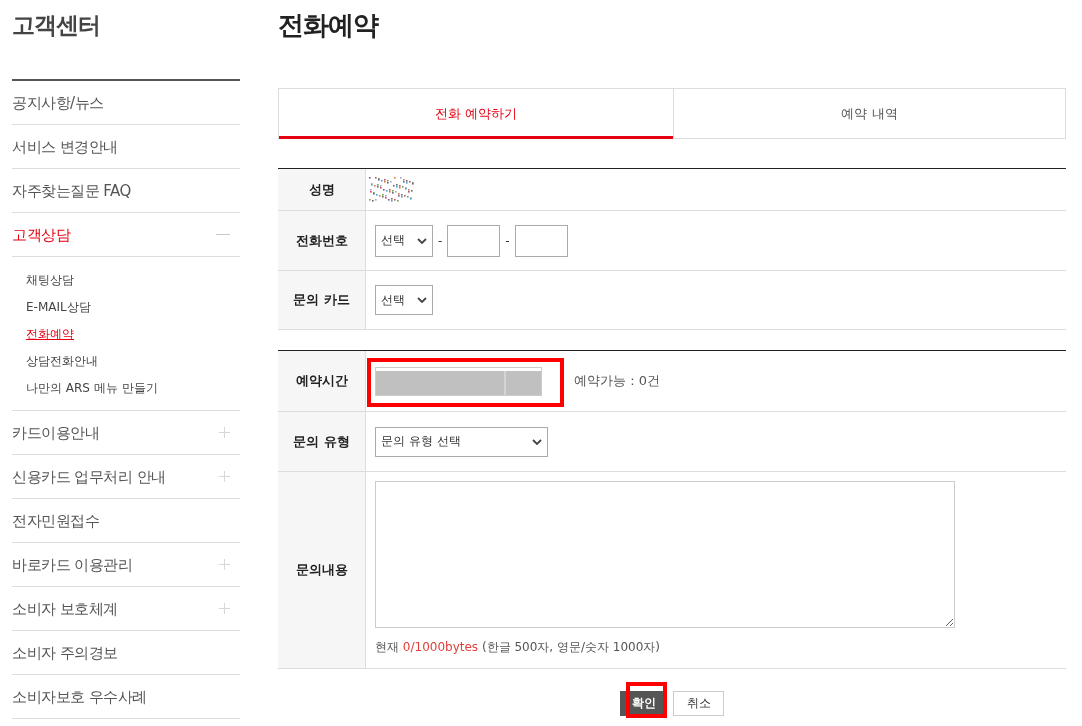  Describe the element at coordinates (321, 240) in the screenshot. I see `field-label: 전화번호` at that location.